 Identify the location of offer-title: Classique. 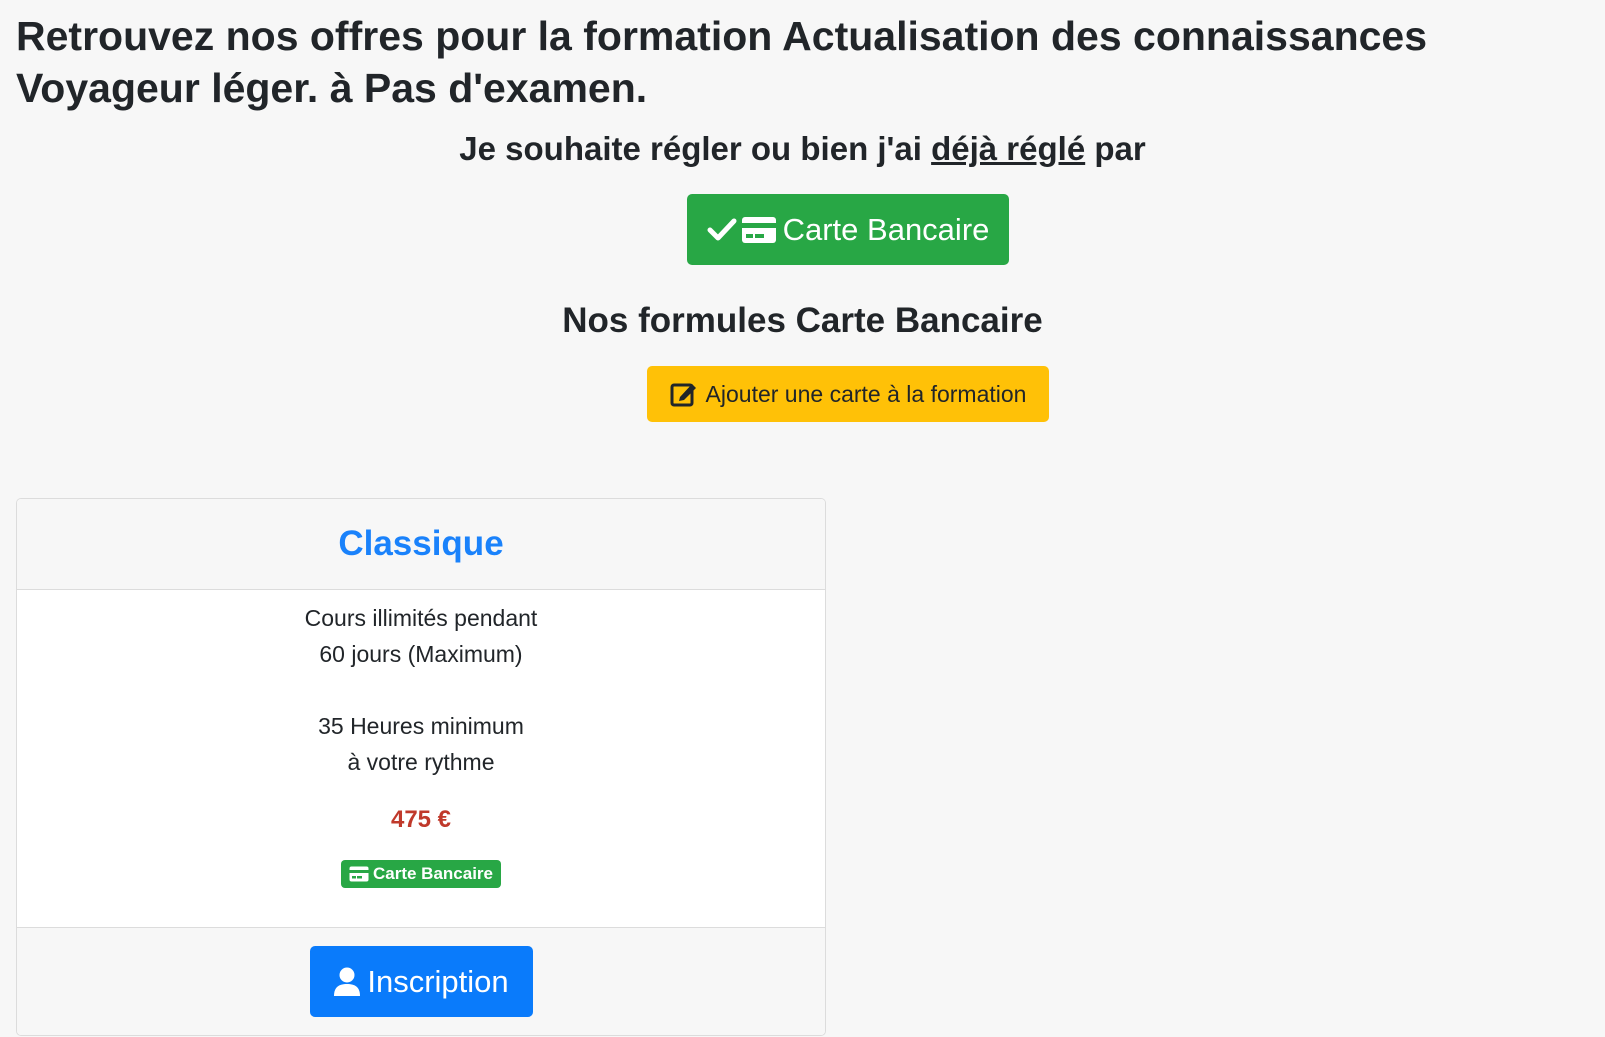
(421, 543).